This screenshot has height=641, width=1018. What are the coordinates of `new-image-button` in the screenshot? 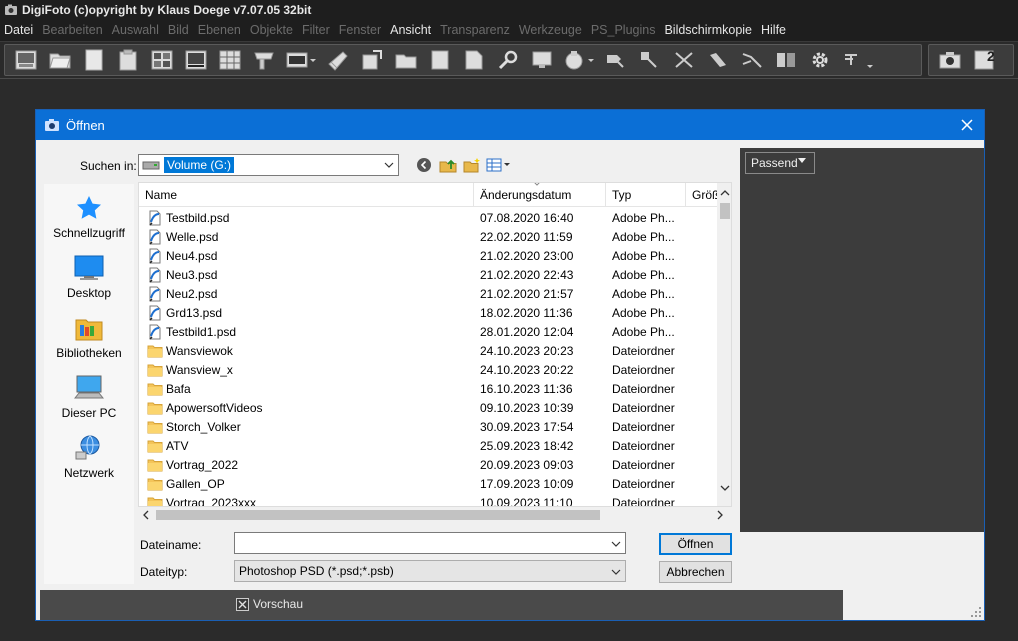 It's located at (26, 60).